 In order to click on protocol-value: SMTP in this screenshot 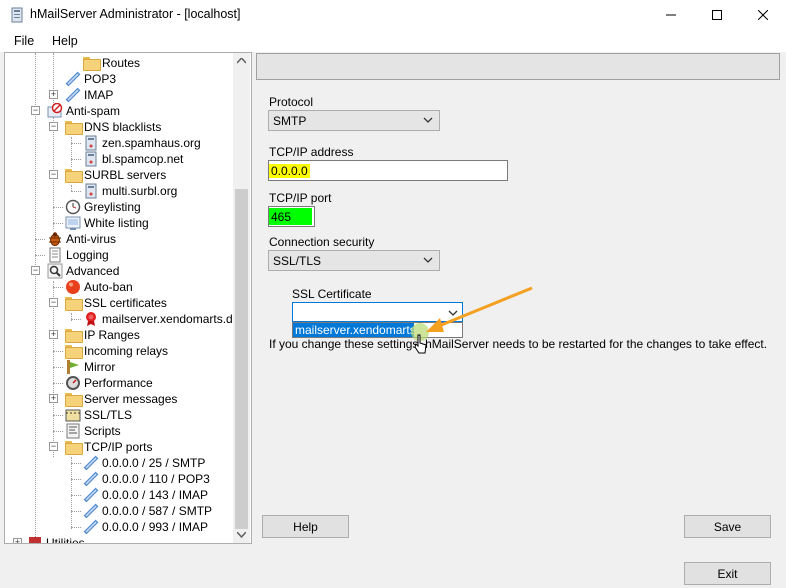, I will do `click(290, 120)`.